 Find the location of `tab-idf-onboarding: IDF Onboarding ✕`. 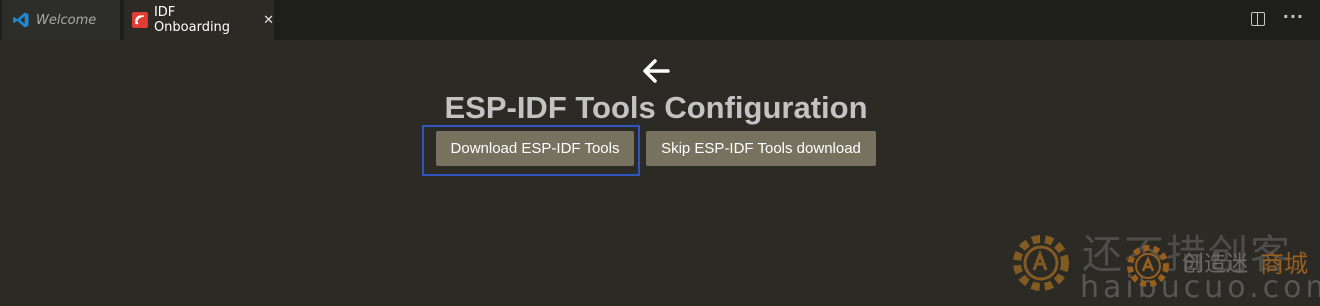

tab-idf-onboarding: IDF Onboarding ✕ is located at coordinates (199, 20).